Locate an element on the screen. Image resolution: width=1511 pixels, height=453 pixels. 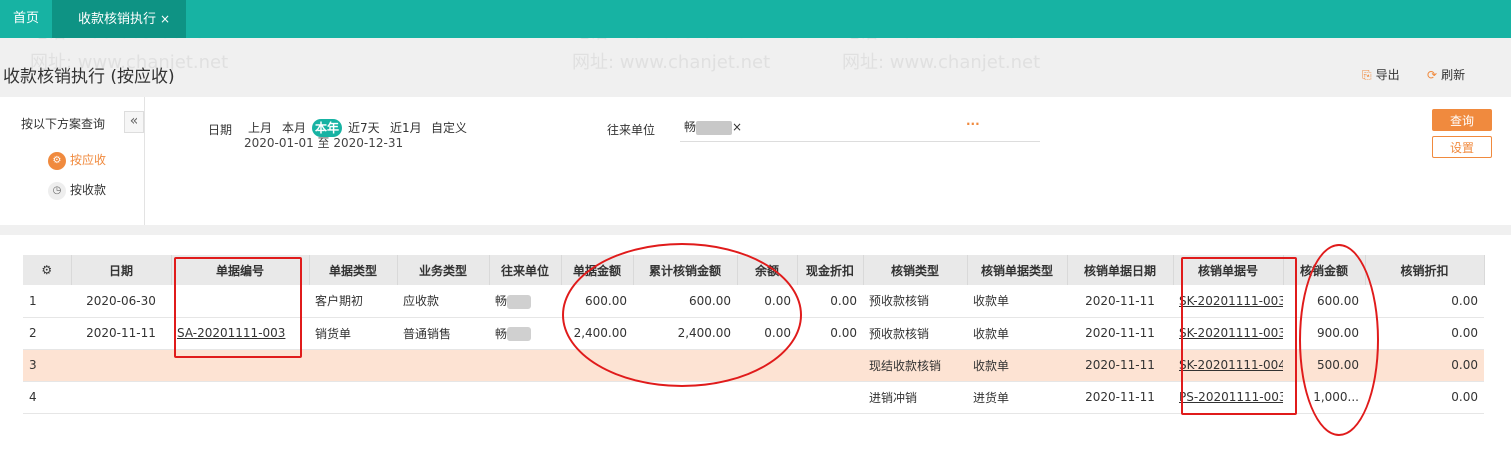
row-number: 4 is located at coordinates (47, 397).